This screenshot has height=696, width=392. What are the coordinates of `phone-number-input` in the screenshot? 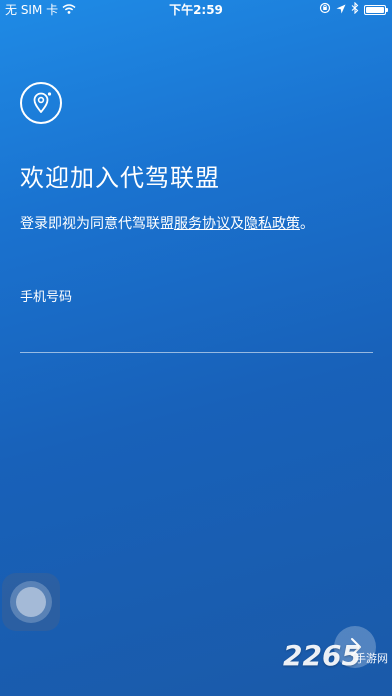 It's located at (196, 335).